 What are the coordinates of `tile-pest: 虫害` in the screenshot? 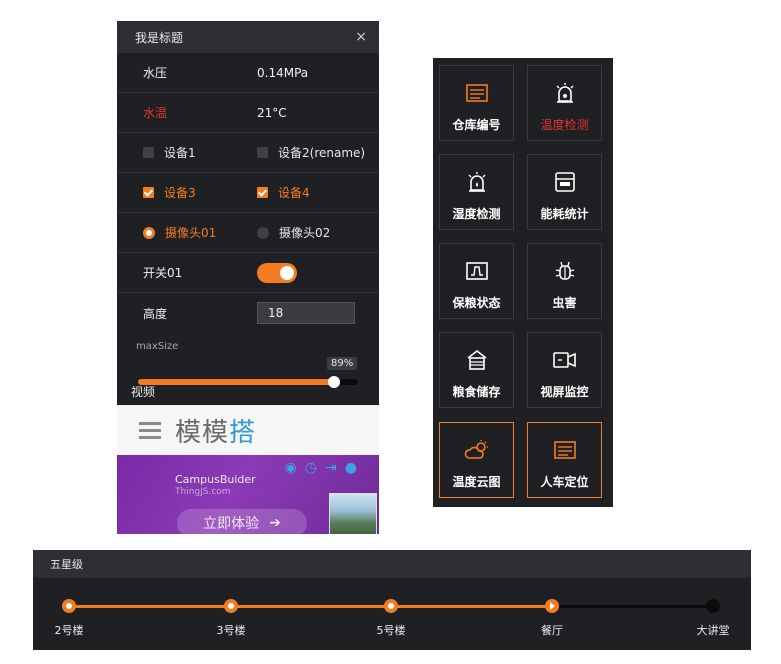 It's located at (564, 281).